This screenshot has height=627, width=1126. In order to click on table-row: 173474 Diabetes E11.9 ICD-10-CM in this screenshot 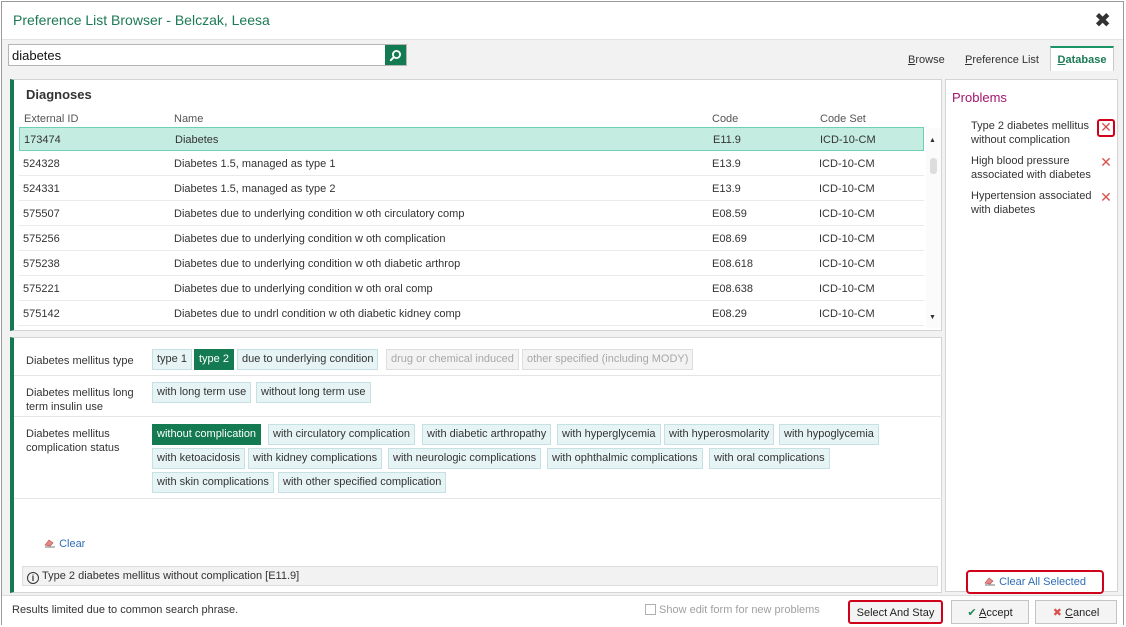, I will do `click(471, 139)`.